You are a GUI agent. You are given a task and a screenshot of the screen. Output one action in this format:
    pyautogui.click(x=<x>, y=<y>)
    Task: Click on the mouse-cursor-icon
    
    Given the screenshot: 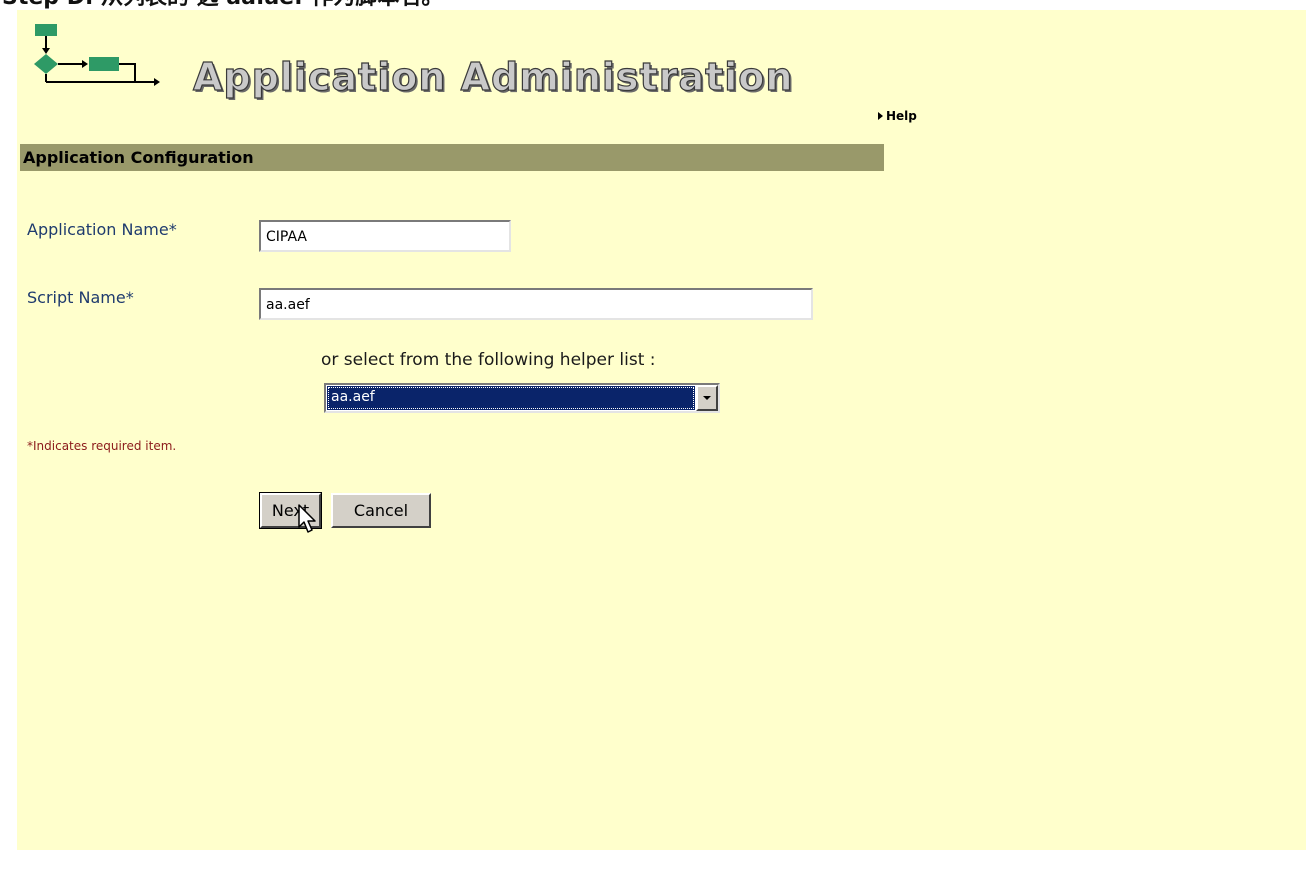 What is the action you would take?
    pyautogui.click(x=307, y=518)
    